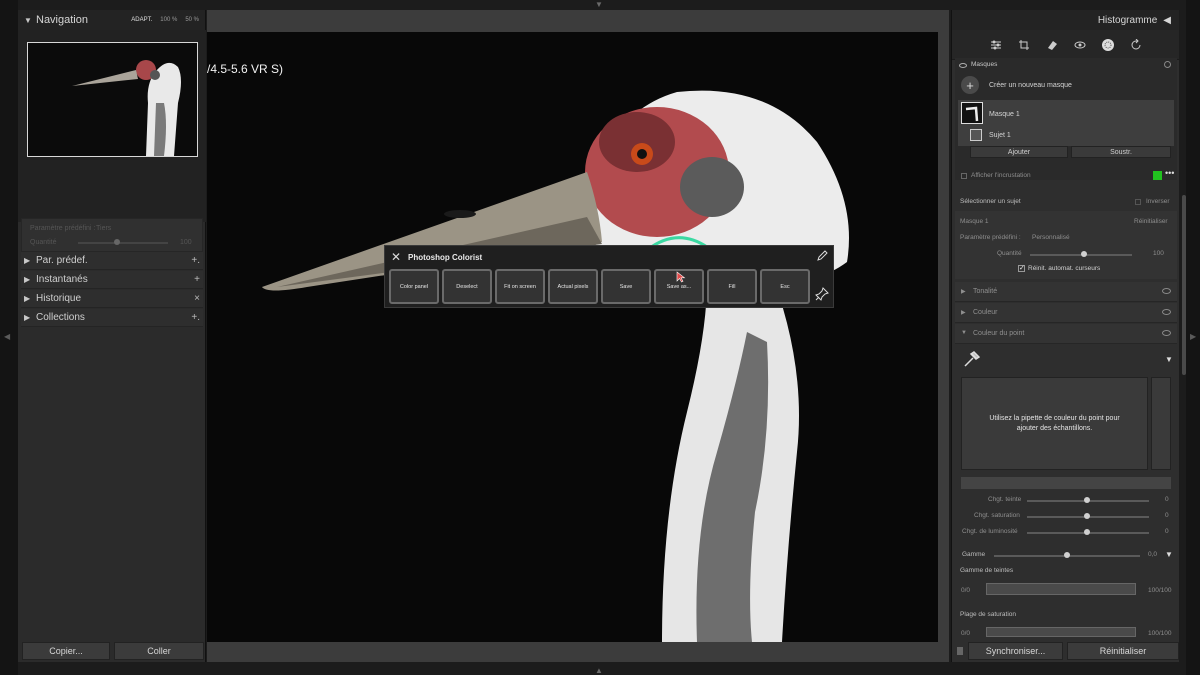  I want to click on subject-icon, so click(976, 135).